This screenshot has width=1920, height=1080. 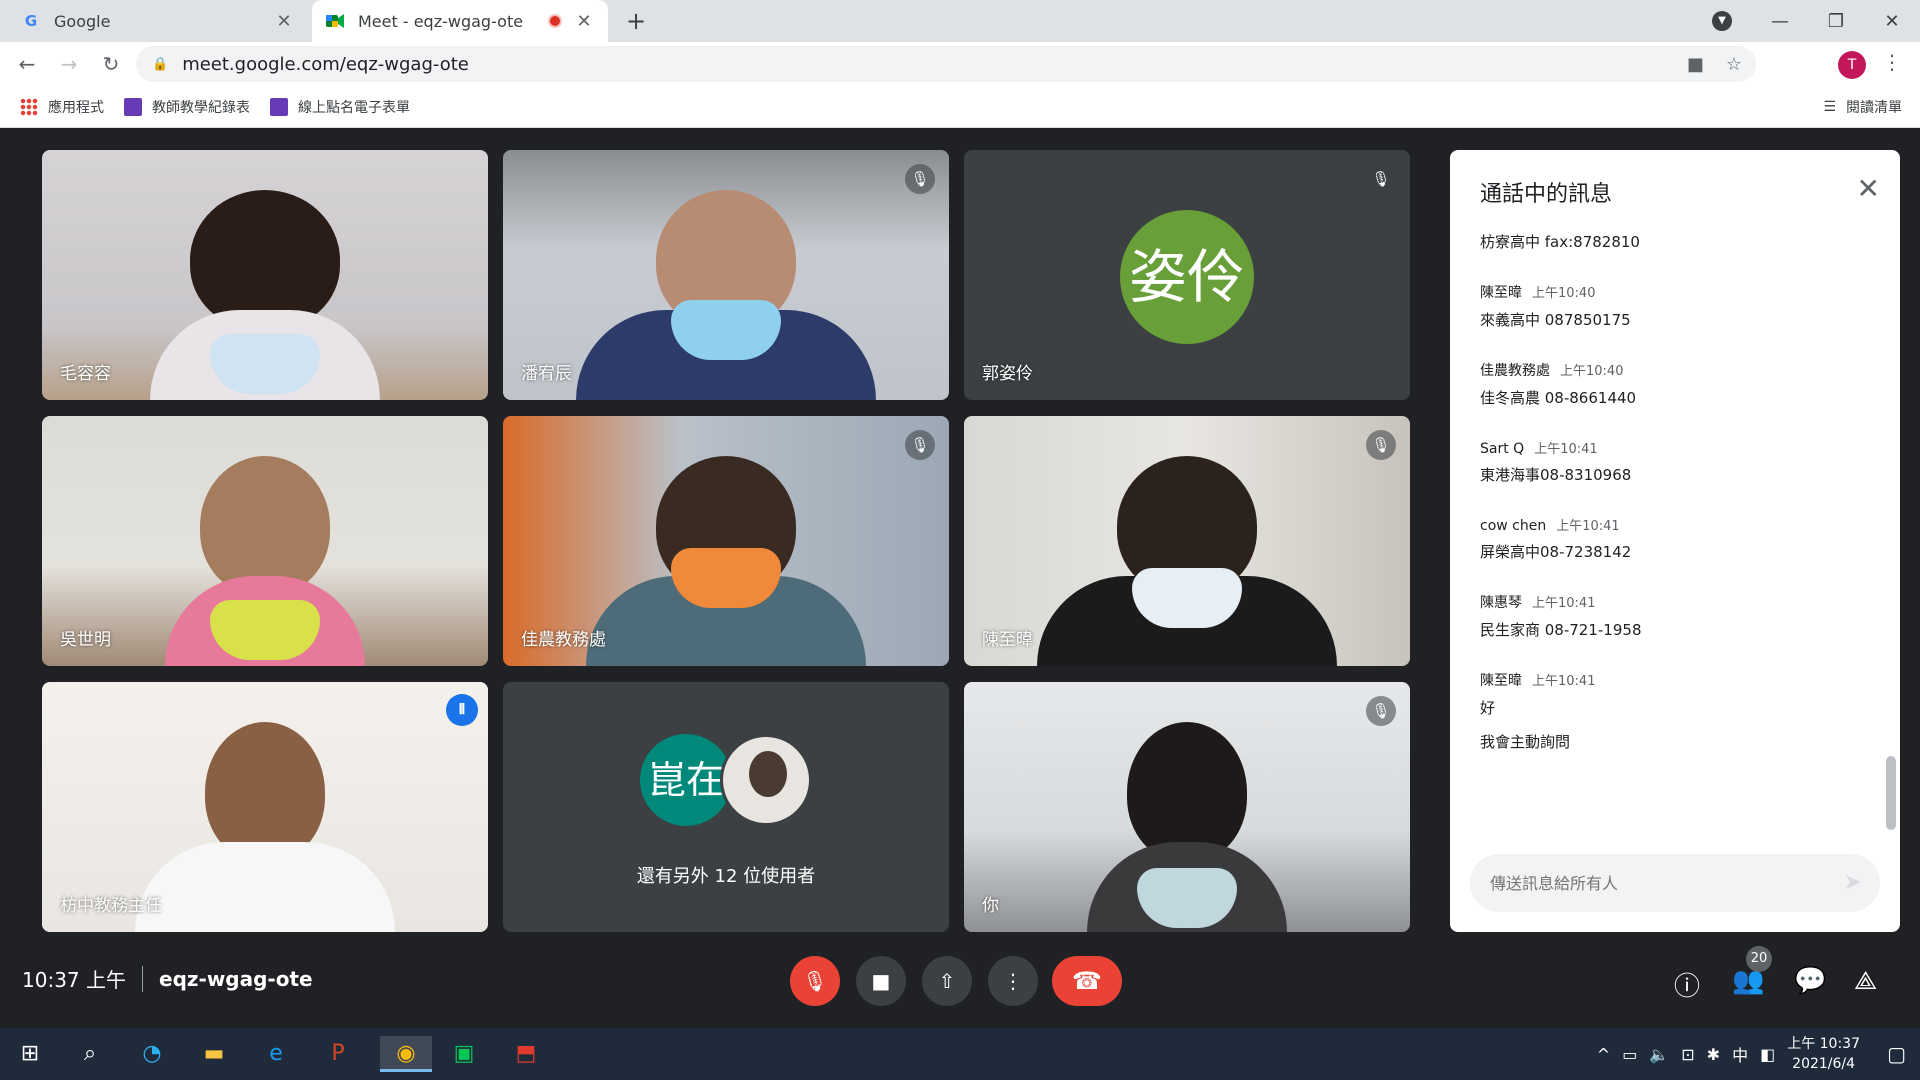 I want to click on minimize-icon: —, so click(x=1780, y=21).